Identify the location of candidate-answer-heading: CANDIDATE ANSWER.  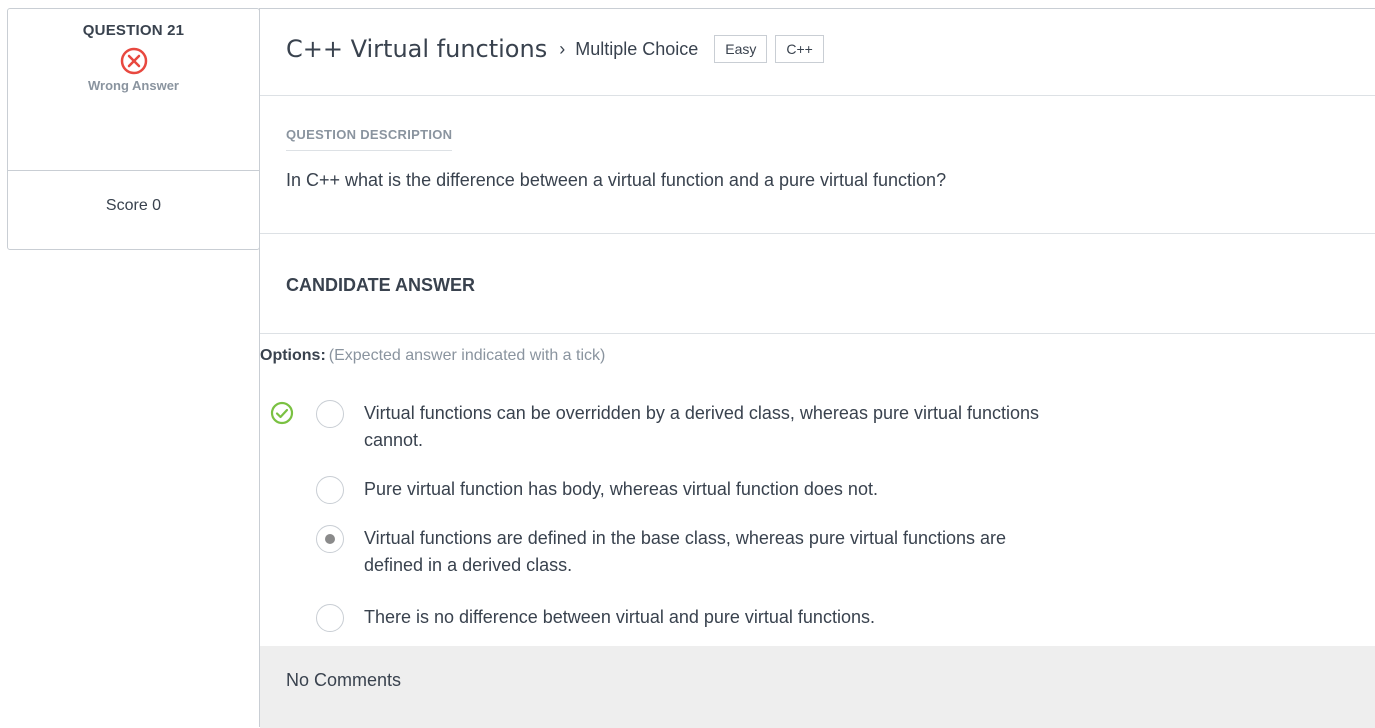
(817, 284).